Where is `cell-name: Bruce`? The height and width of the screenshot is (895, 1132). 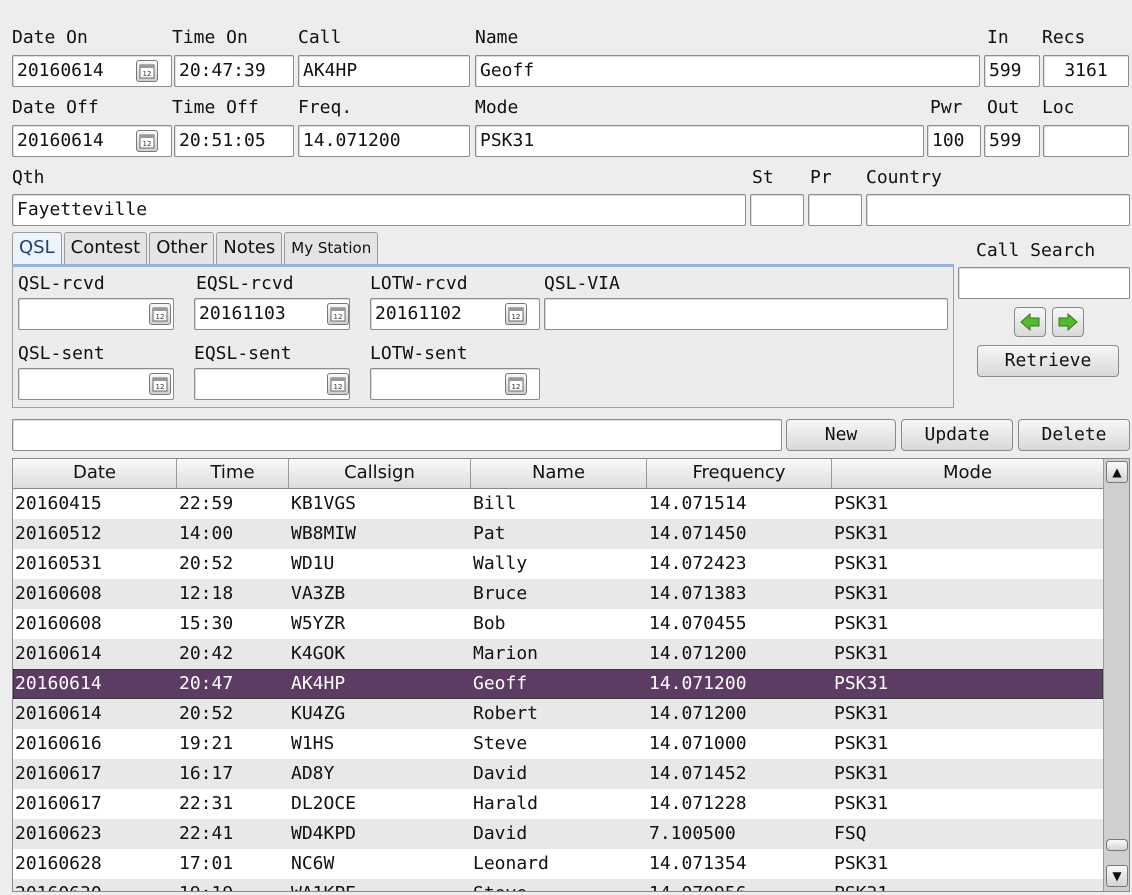
cell-name: Bruce is located at coordinates (500, 593).